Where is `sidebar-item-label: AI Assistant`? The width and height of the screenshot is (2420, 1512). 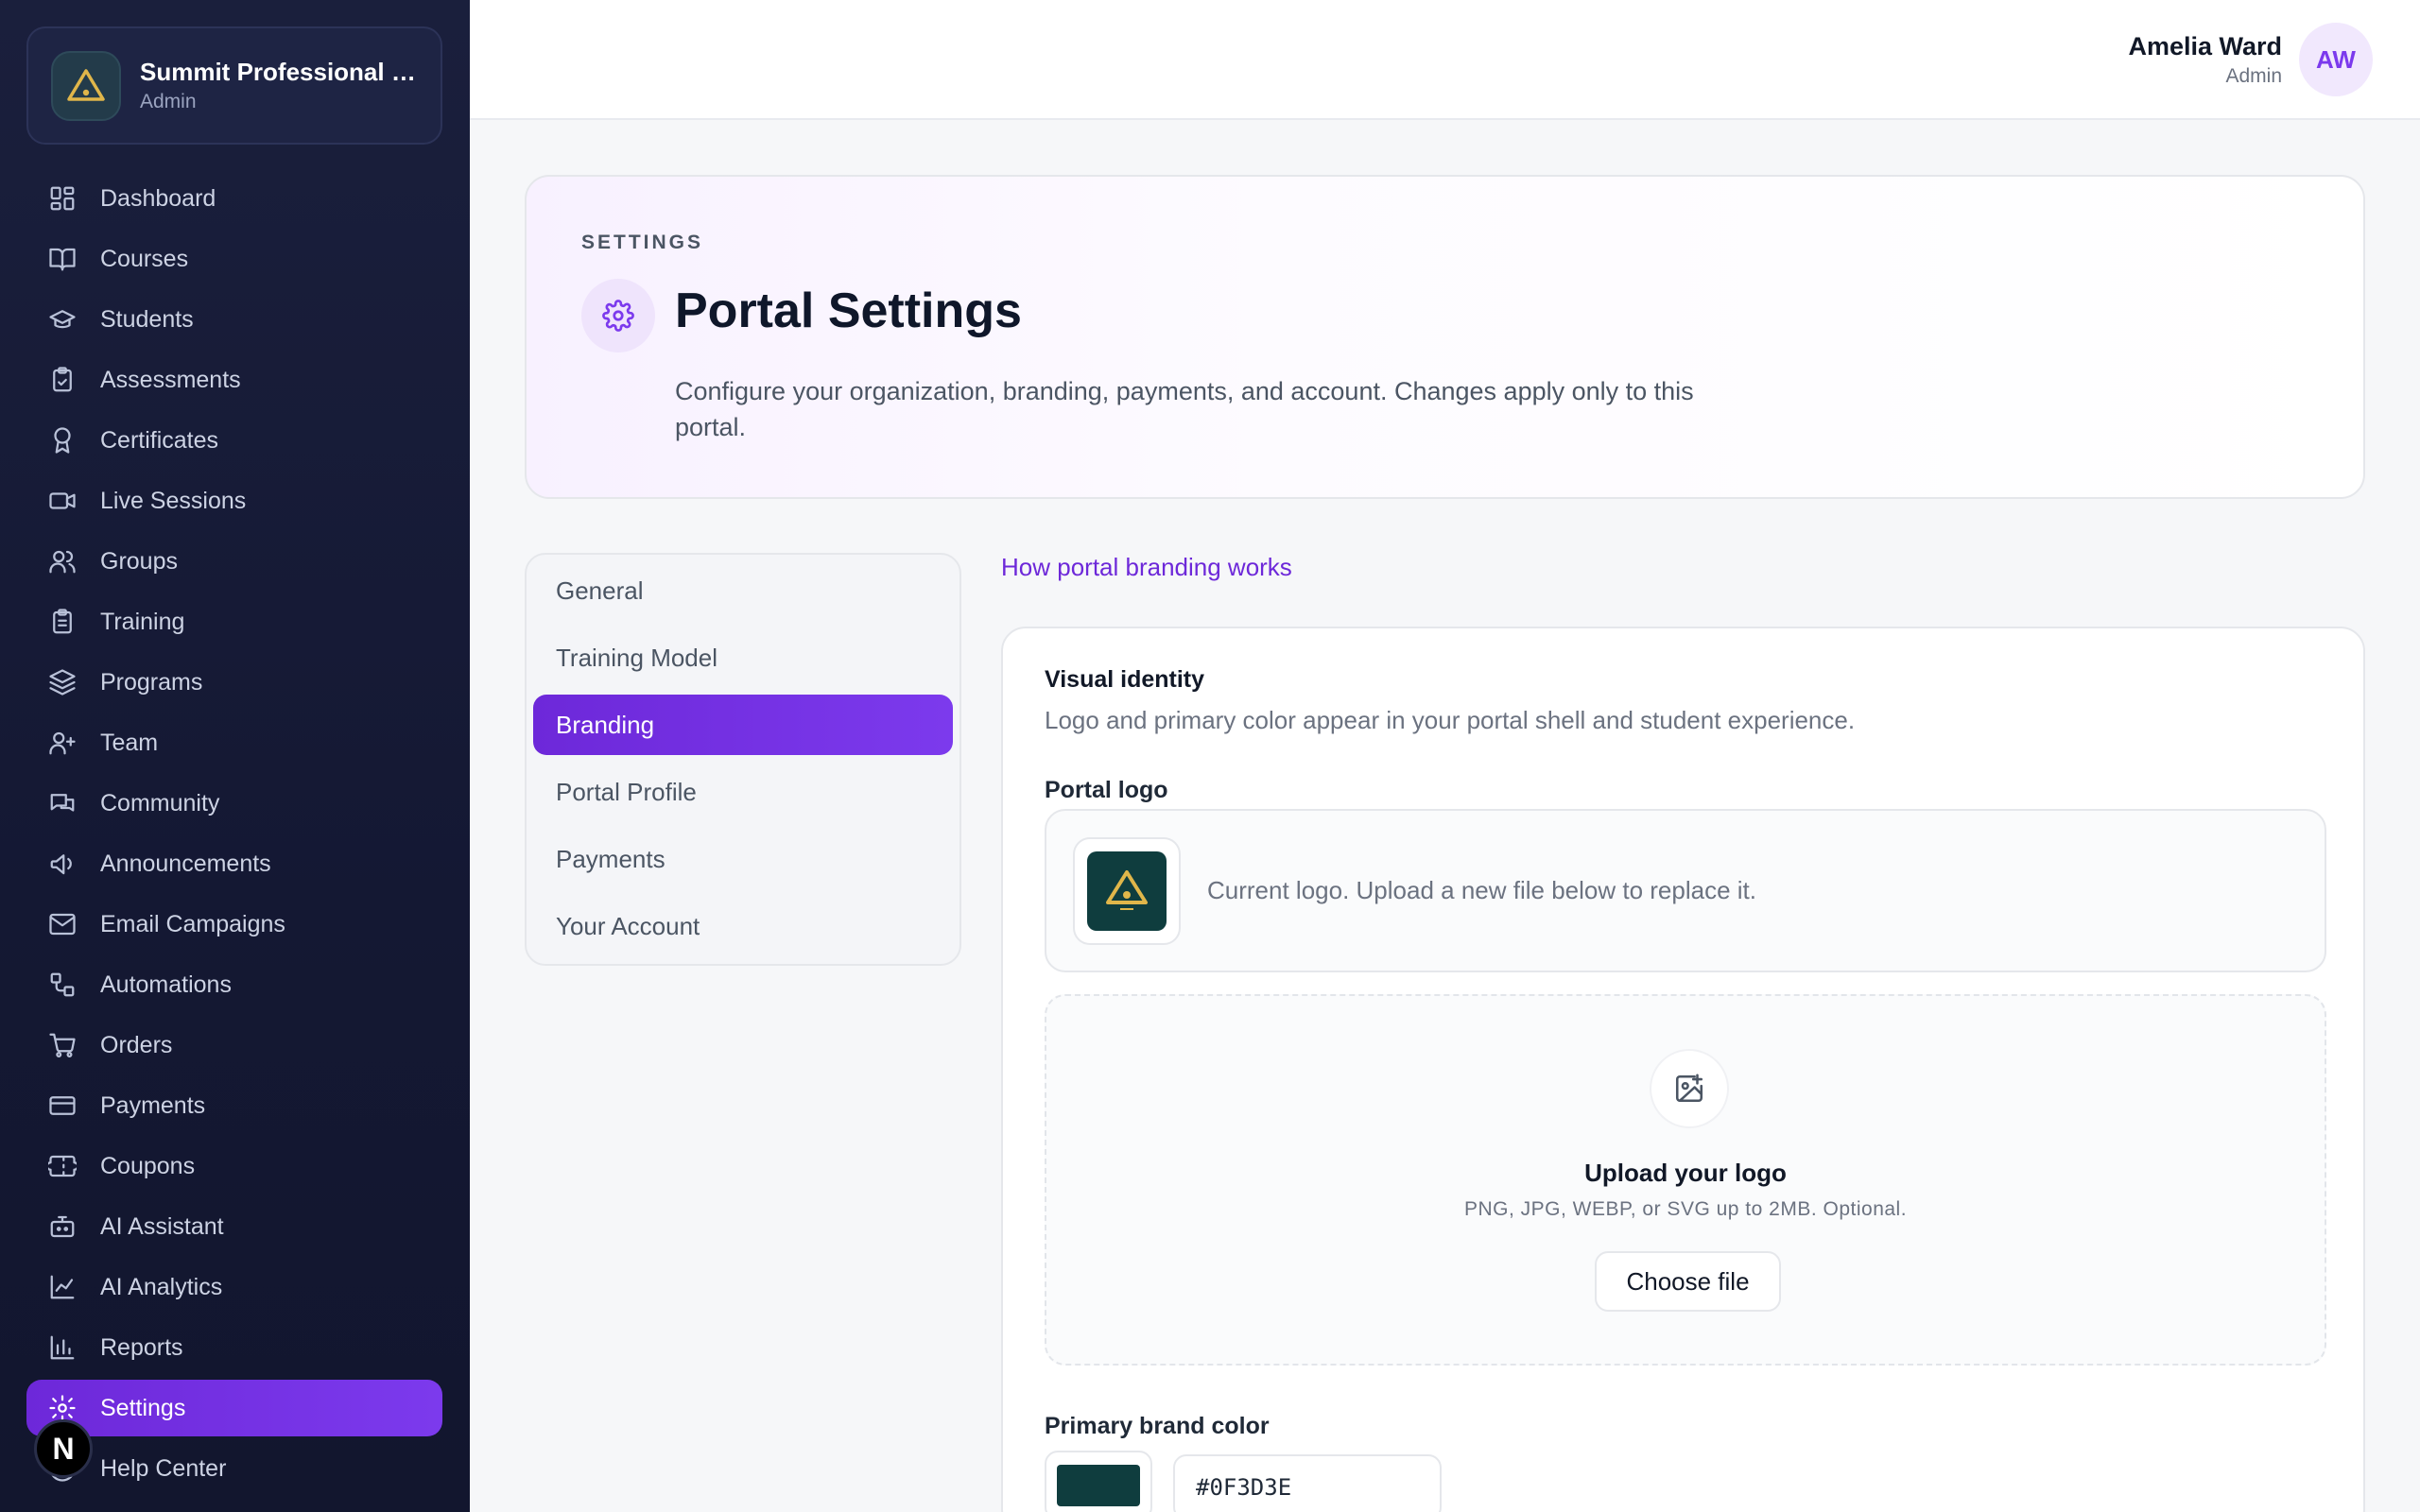 sidebar-item-label: AI Assistant is located at coordinates (162, 1226).